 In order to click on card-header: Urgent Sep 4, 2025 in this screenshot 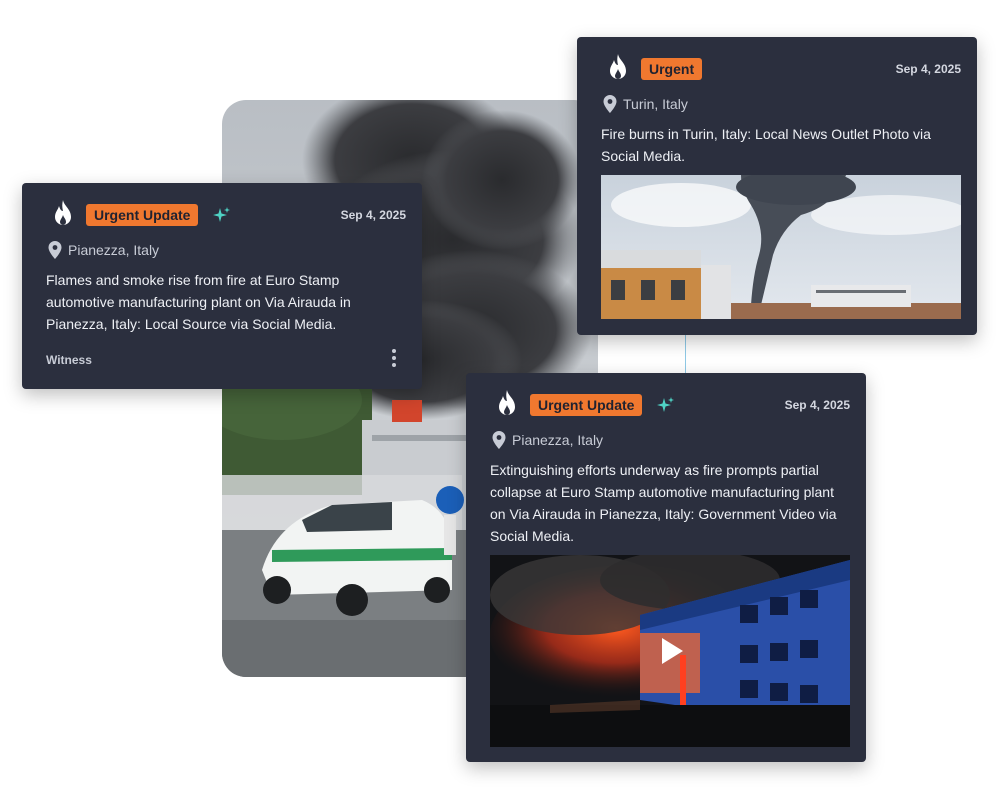, I will do `click(781, 68)`.